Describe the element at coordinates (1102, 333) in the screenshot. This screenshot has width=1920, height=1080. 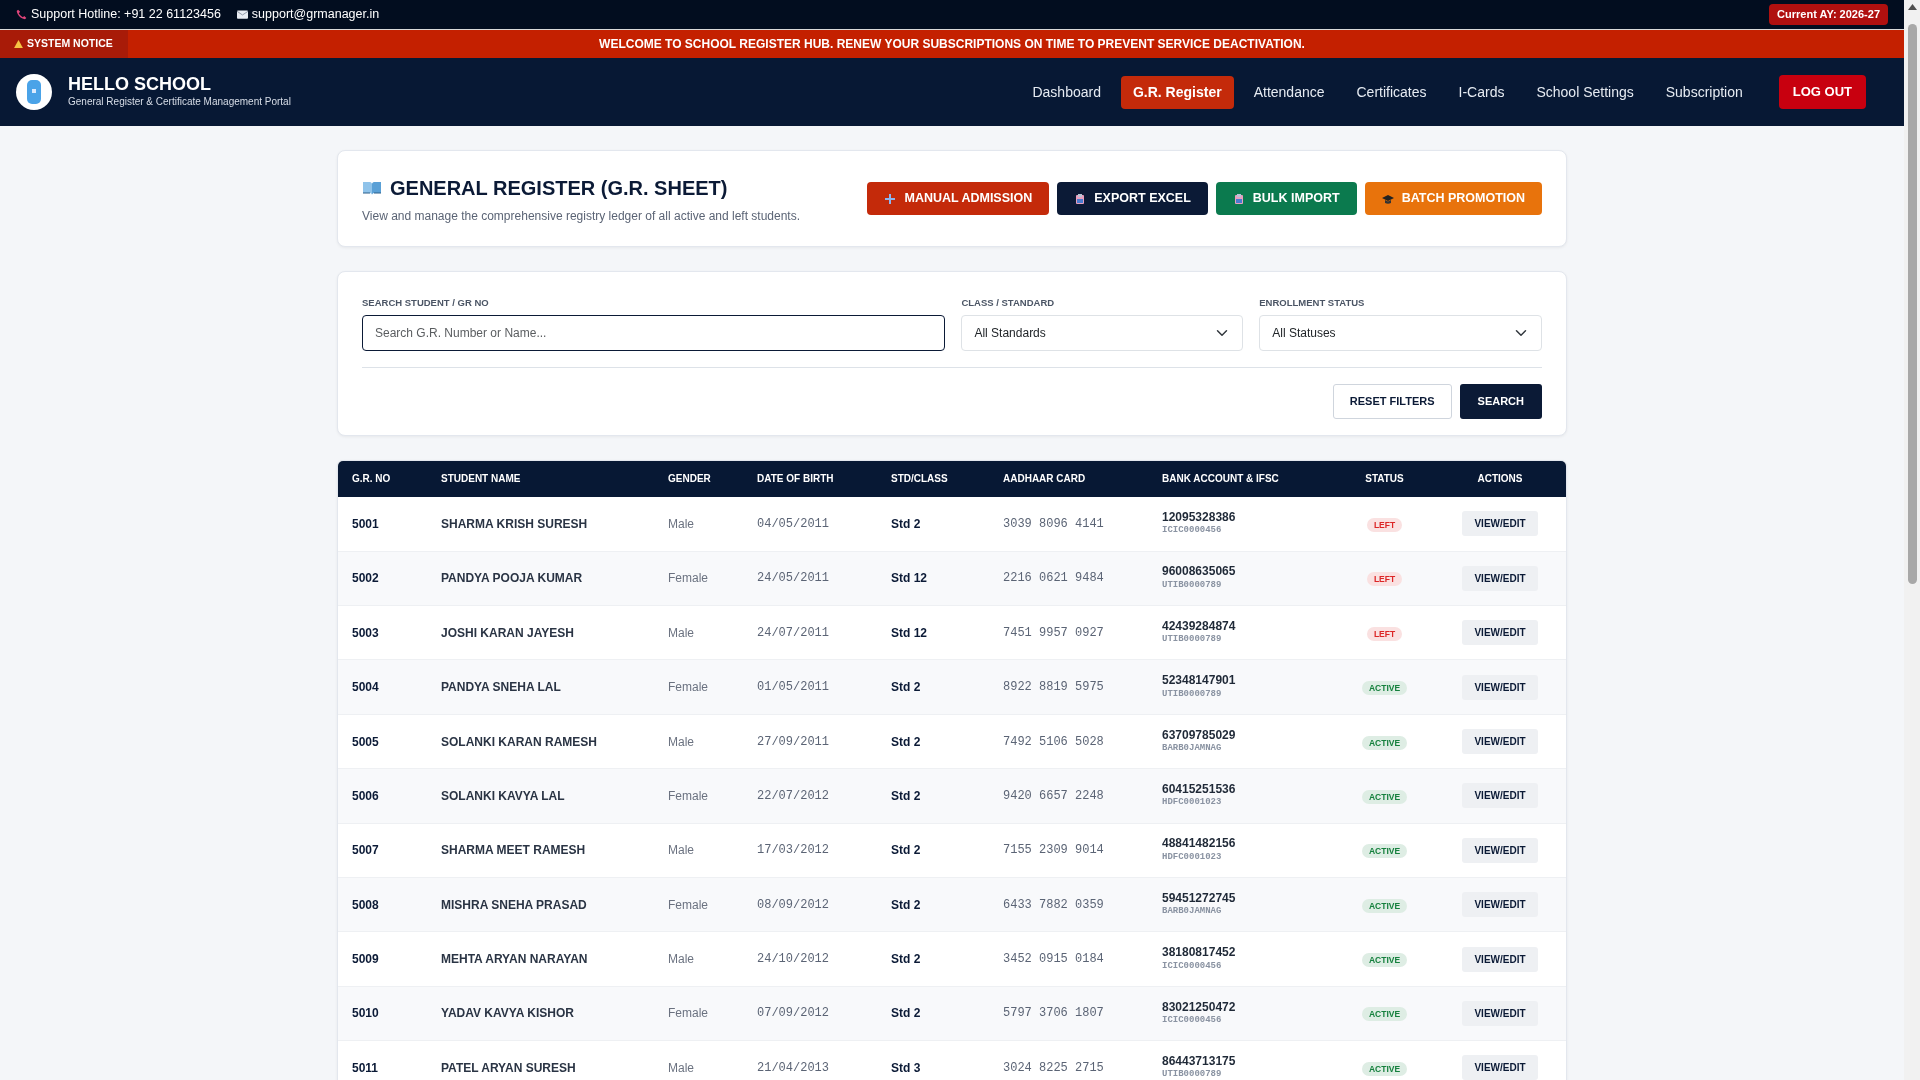
I see `class-dropdown: All Standards` at that location.